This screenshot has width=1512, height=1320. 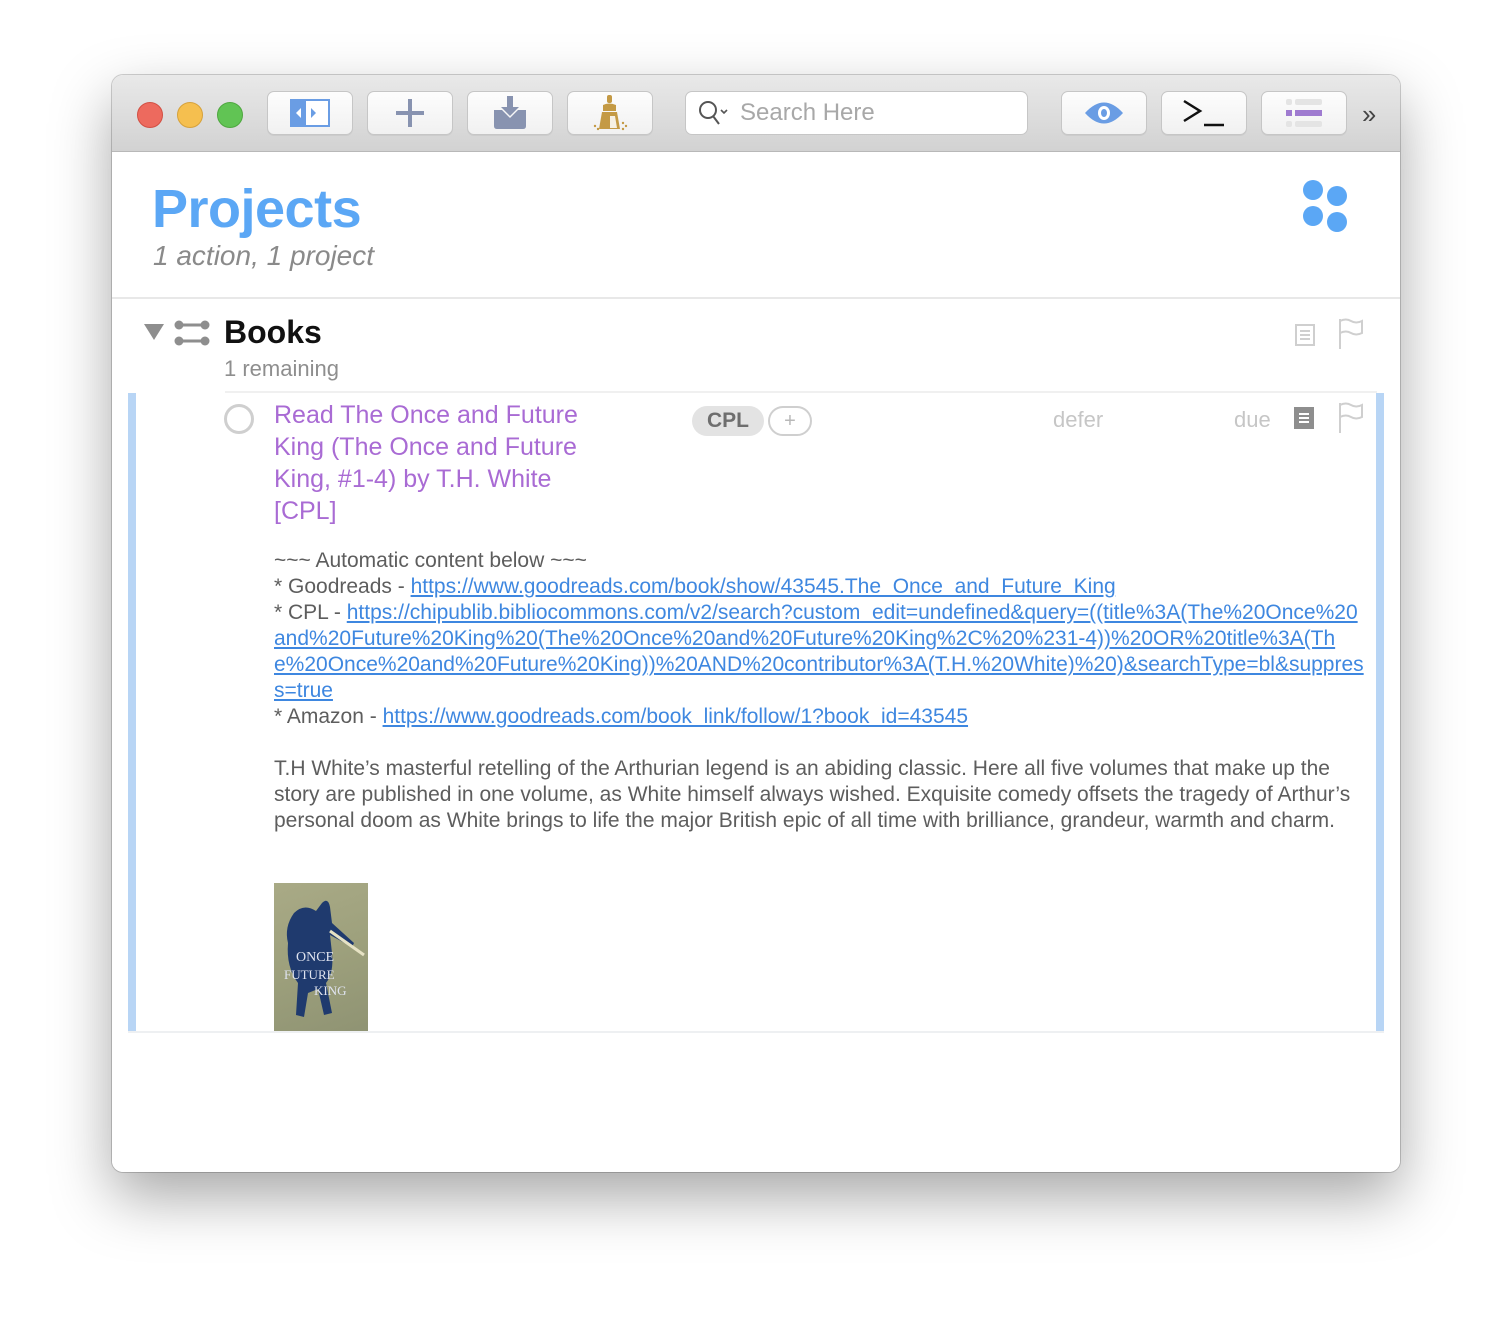 I want to click on book-cover-image: ONCE FUTURE KING, so click(x=321, y=958).